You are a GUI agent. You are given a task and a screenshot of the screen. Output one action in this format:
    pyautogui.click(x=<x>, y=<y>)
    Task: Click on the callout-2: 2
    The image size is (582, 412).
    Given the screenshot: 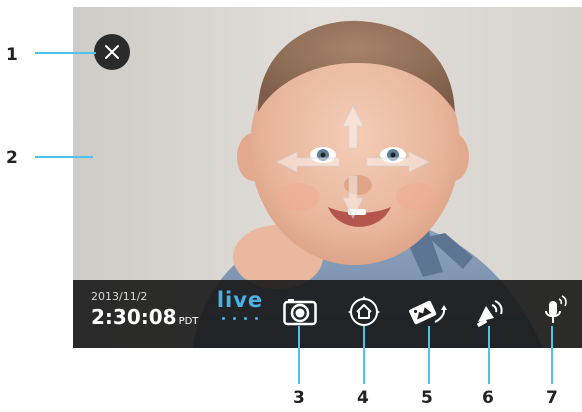 What is the action you would take?
    pyautogui.click(x=12, y=158)
    